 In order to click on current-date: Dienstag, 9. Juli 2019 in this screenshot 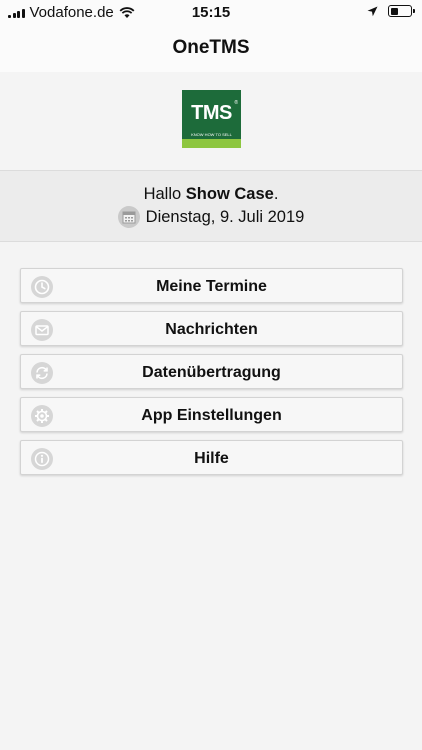, I will do `click(225, 216)`.